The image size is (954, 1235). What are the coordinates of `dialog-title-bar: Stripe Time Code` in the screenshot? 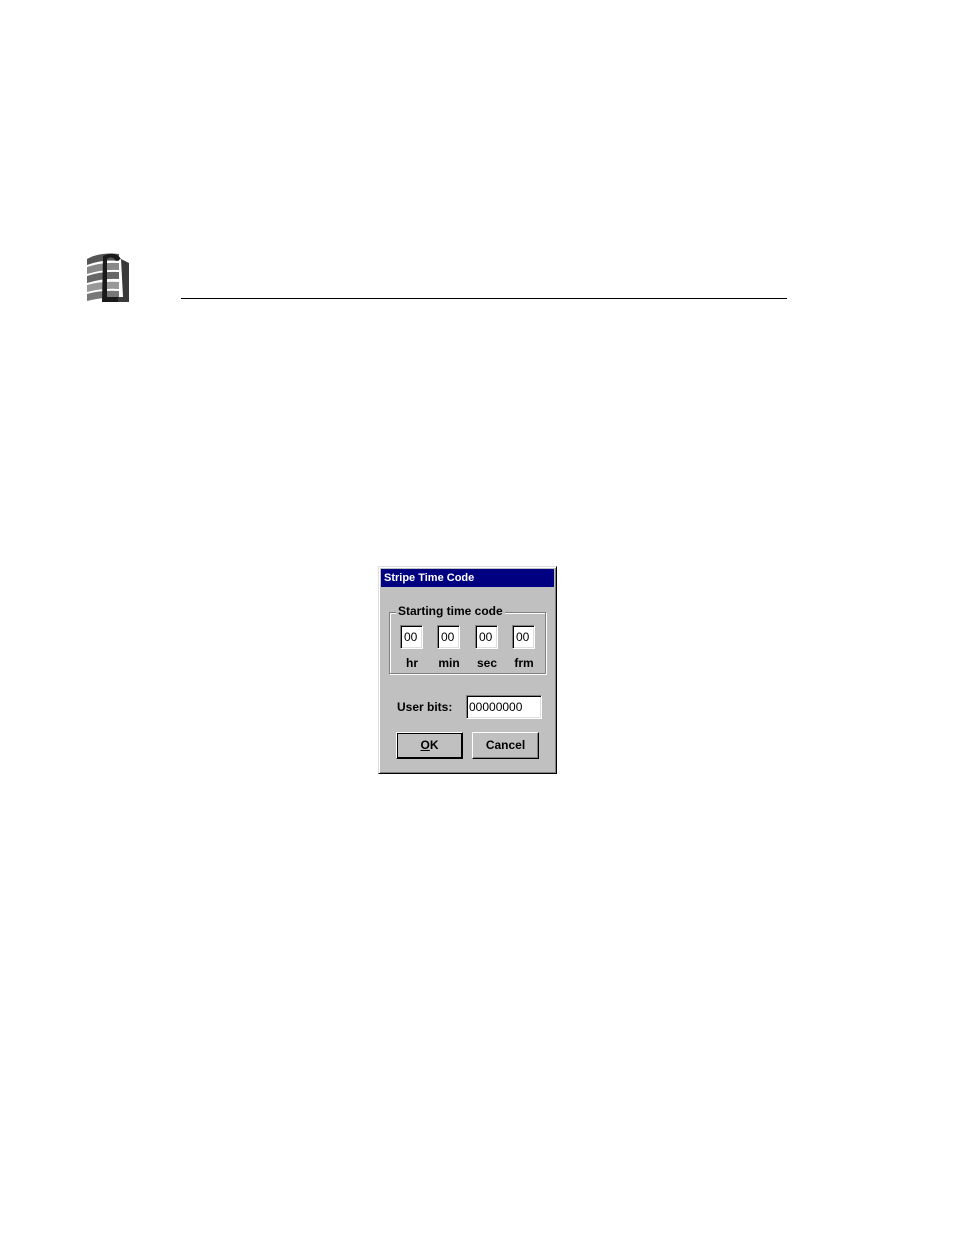 It's located at (467, 578).